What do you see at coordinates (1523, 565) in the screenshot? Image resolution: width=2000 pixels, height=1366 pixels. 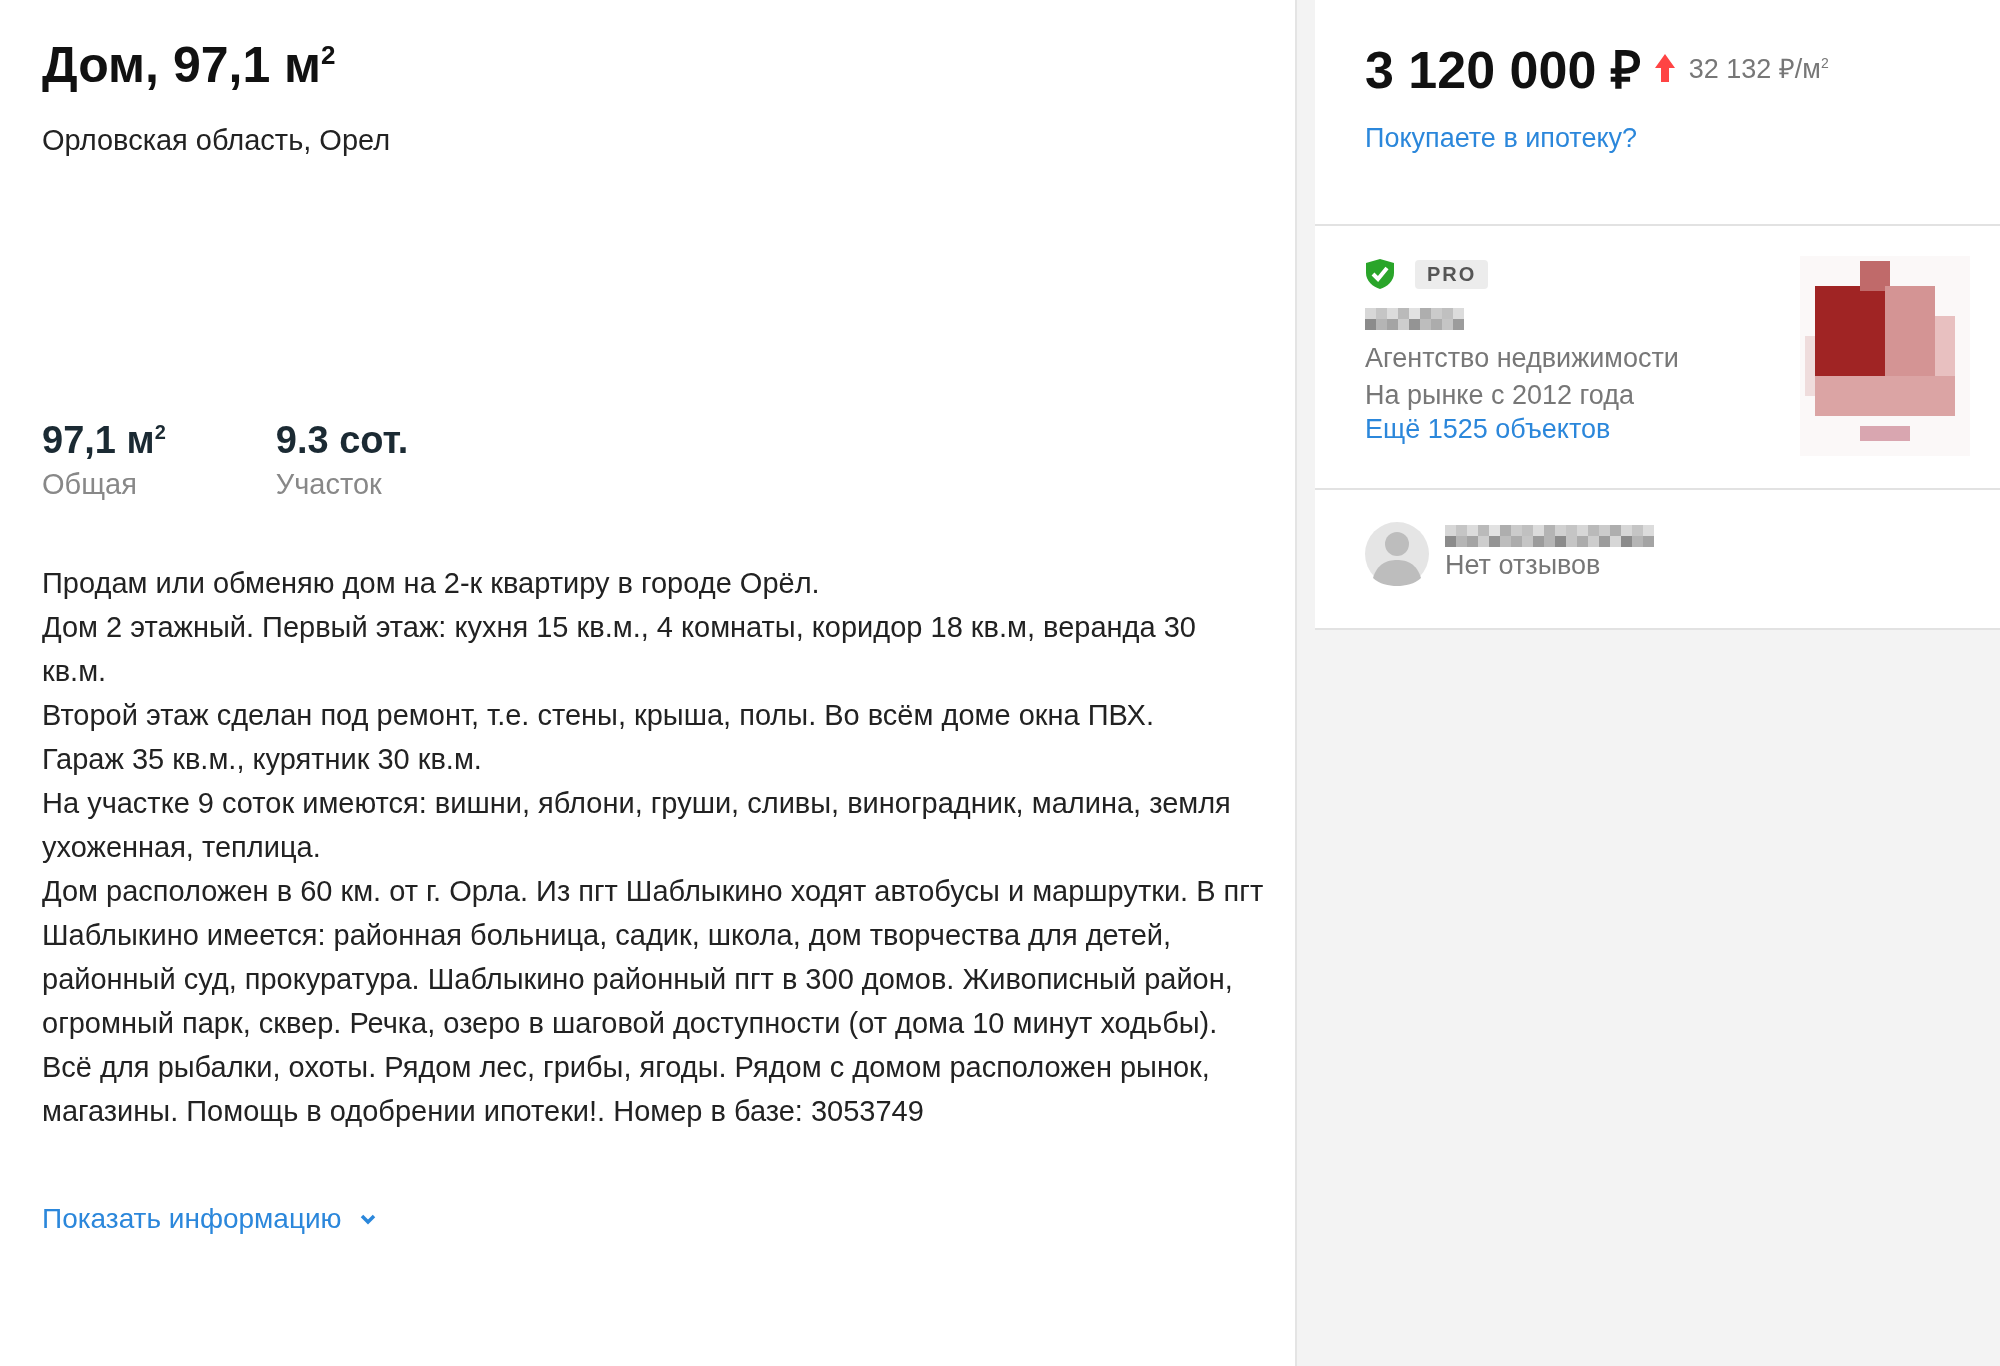 I see `no-reviews: Нет отзывов` at bounding box center [1523, 565].